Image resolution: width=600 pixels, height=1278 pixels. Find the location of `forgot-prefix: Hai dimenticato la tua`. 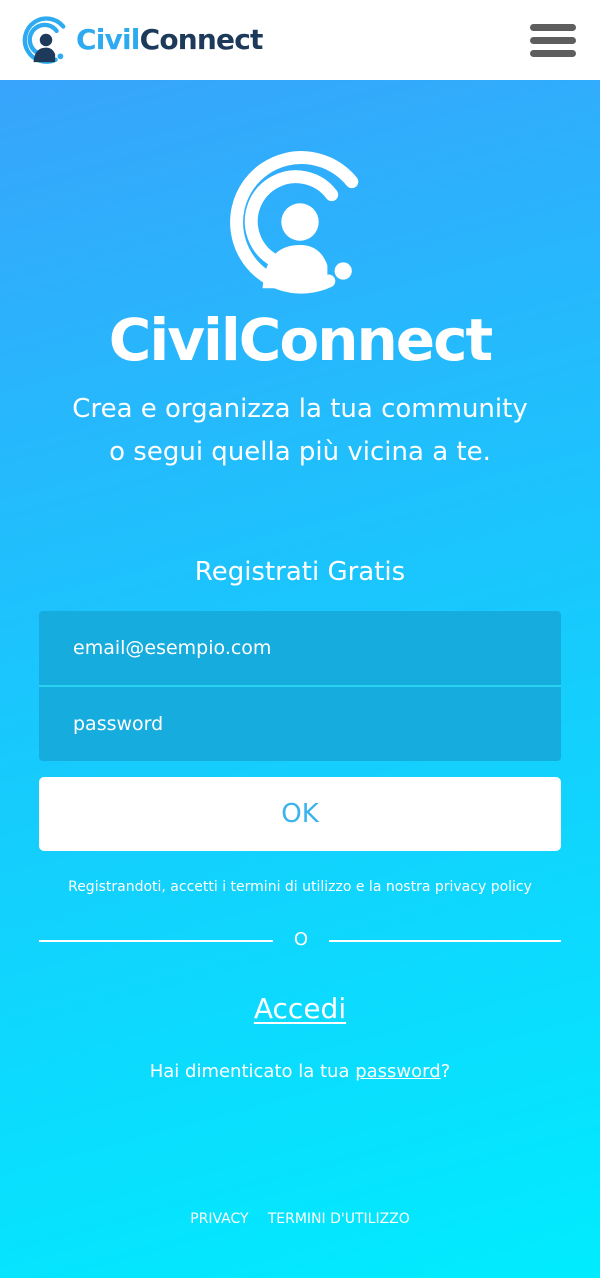

forgot-prefix: Hai dimenticato la tua is located at coordinates (252, 1071).